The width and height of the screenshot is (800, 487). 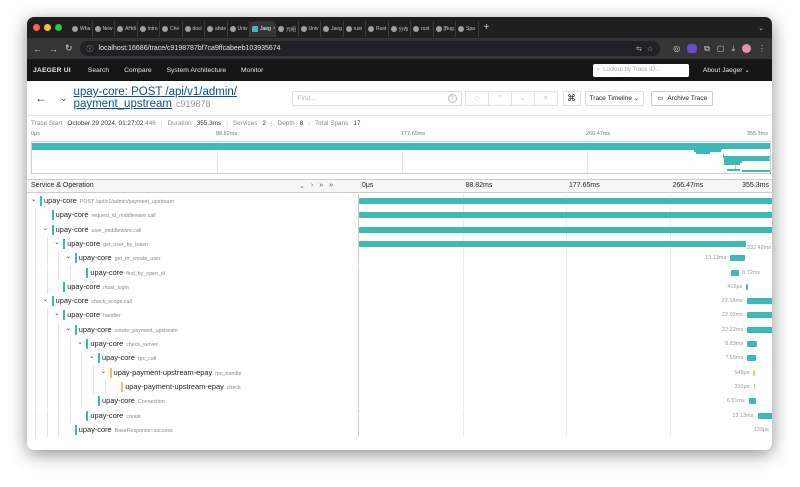 What do you see at coordinates (565, 315) in the screenshot?
I see `span-timeline-cell: 22.02ms` at bounding box center [565, 315].